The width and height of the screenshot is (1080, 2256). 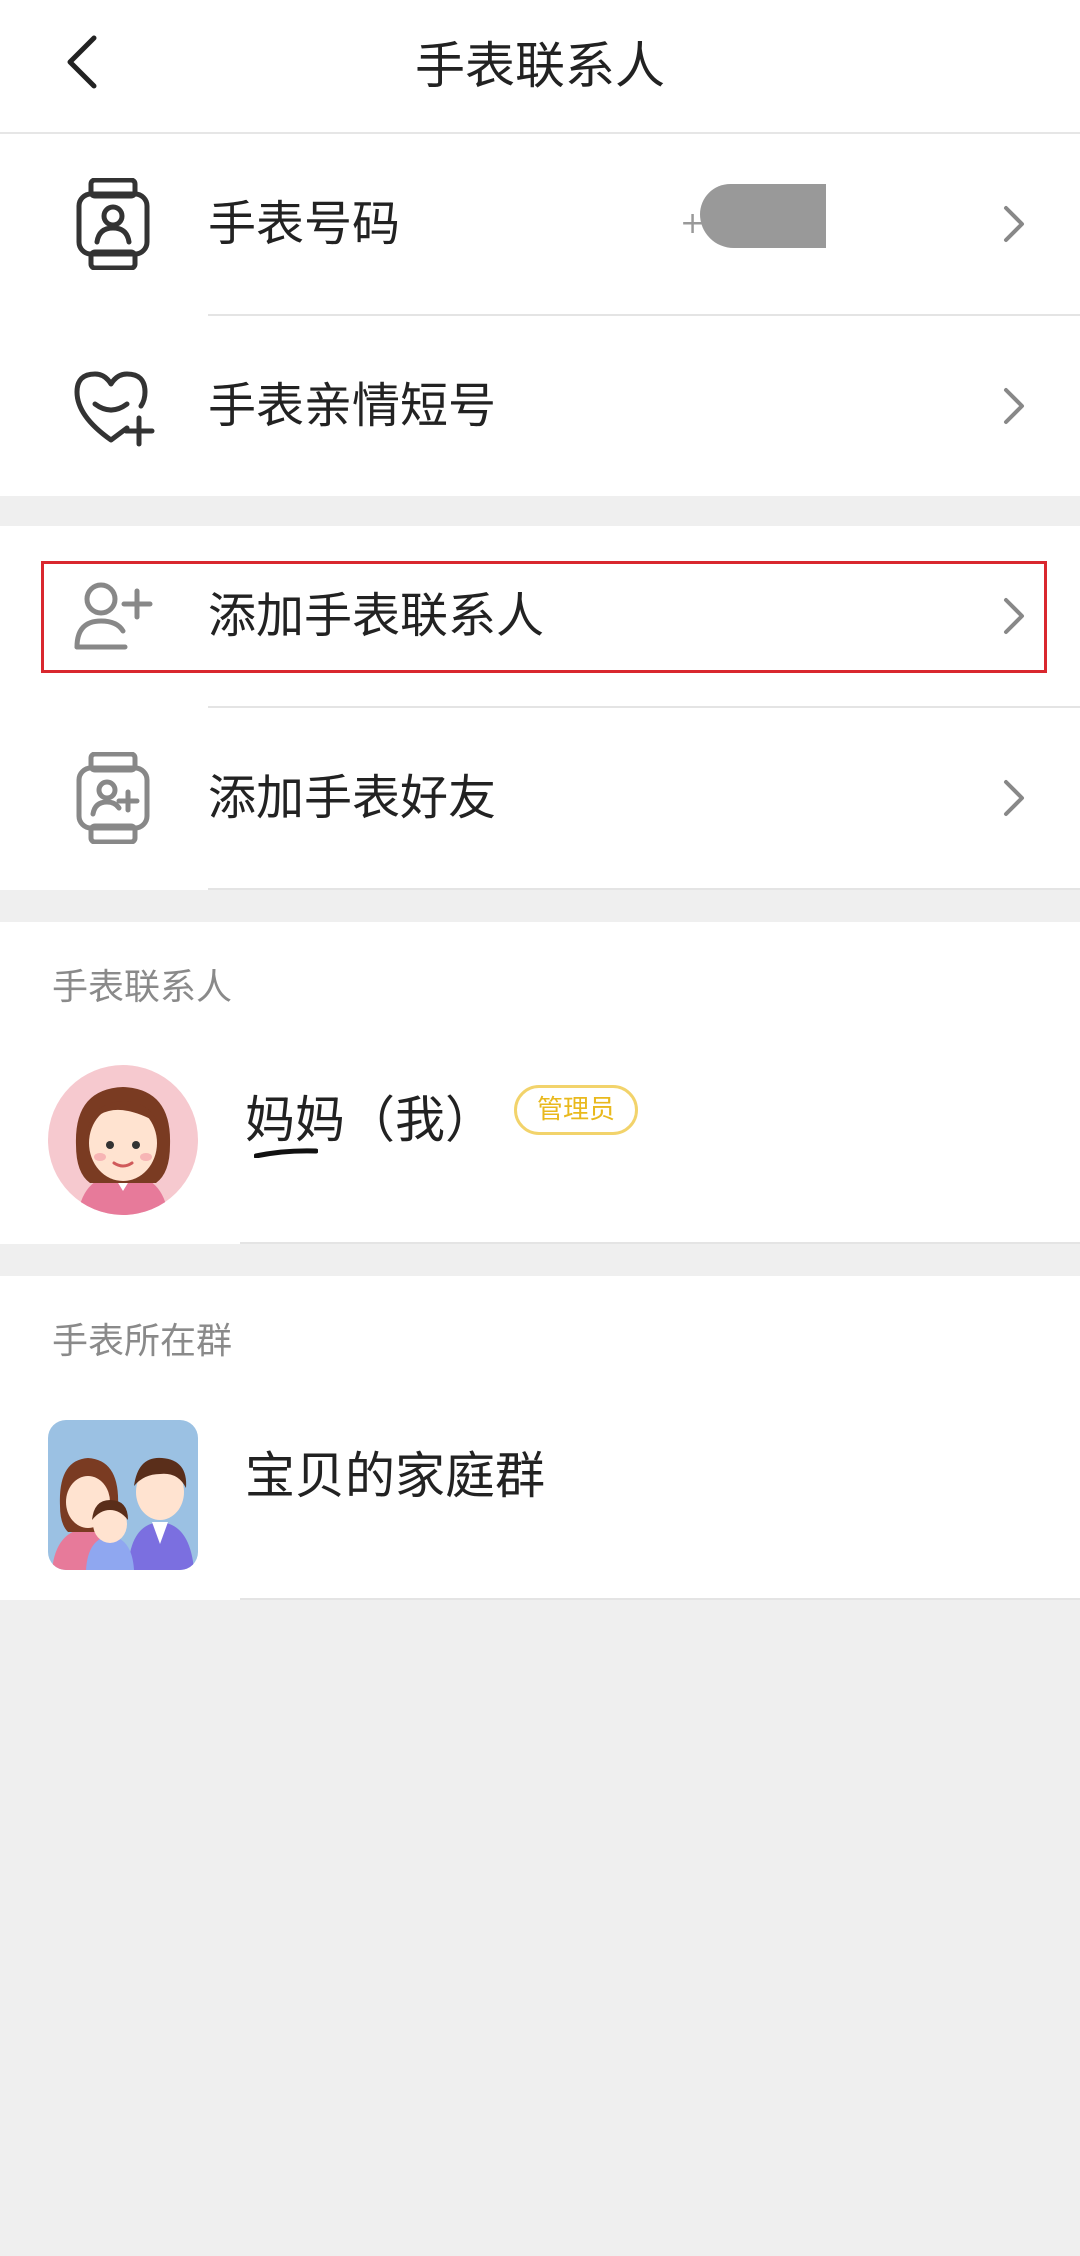 I want to click on avatar, so click(x=123, y=1140).